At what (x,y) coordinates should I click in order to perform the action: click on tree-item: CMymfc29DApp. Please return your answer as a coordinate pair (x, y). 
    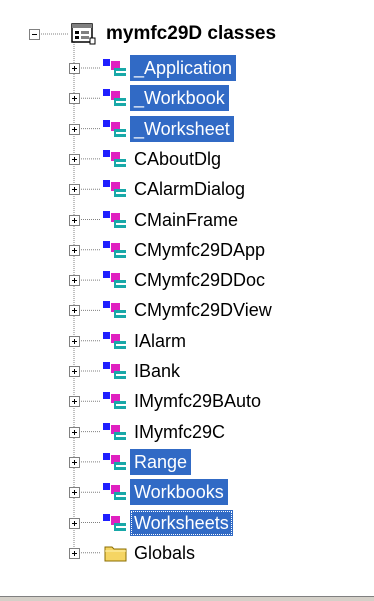
    Looking at the image, I should click on (187, 250).